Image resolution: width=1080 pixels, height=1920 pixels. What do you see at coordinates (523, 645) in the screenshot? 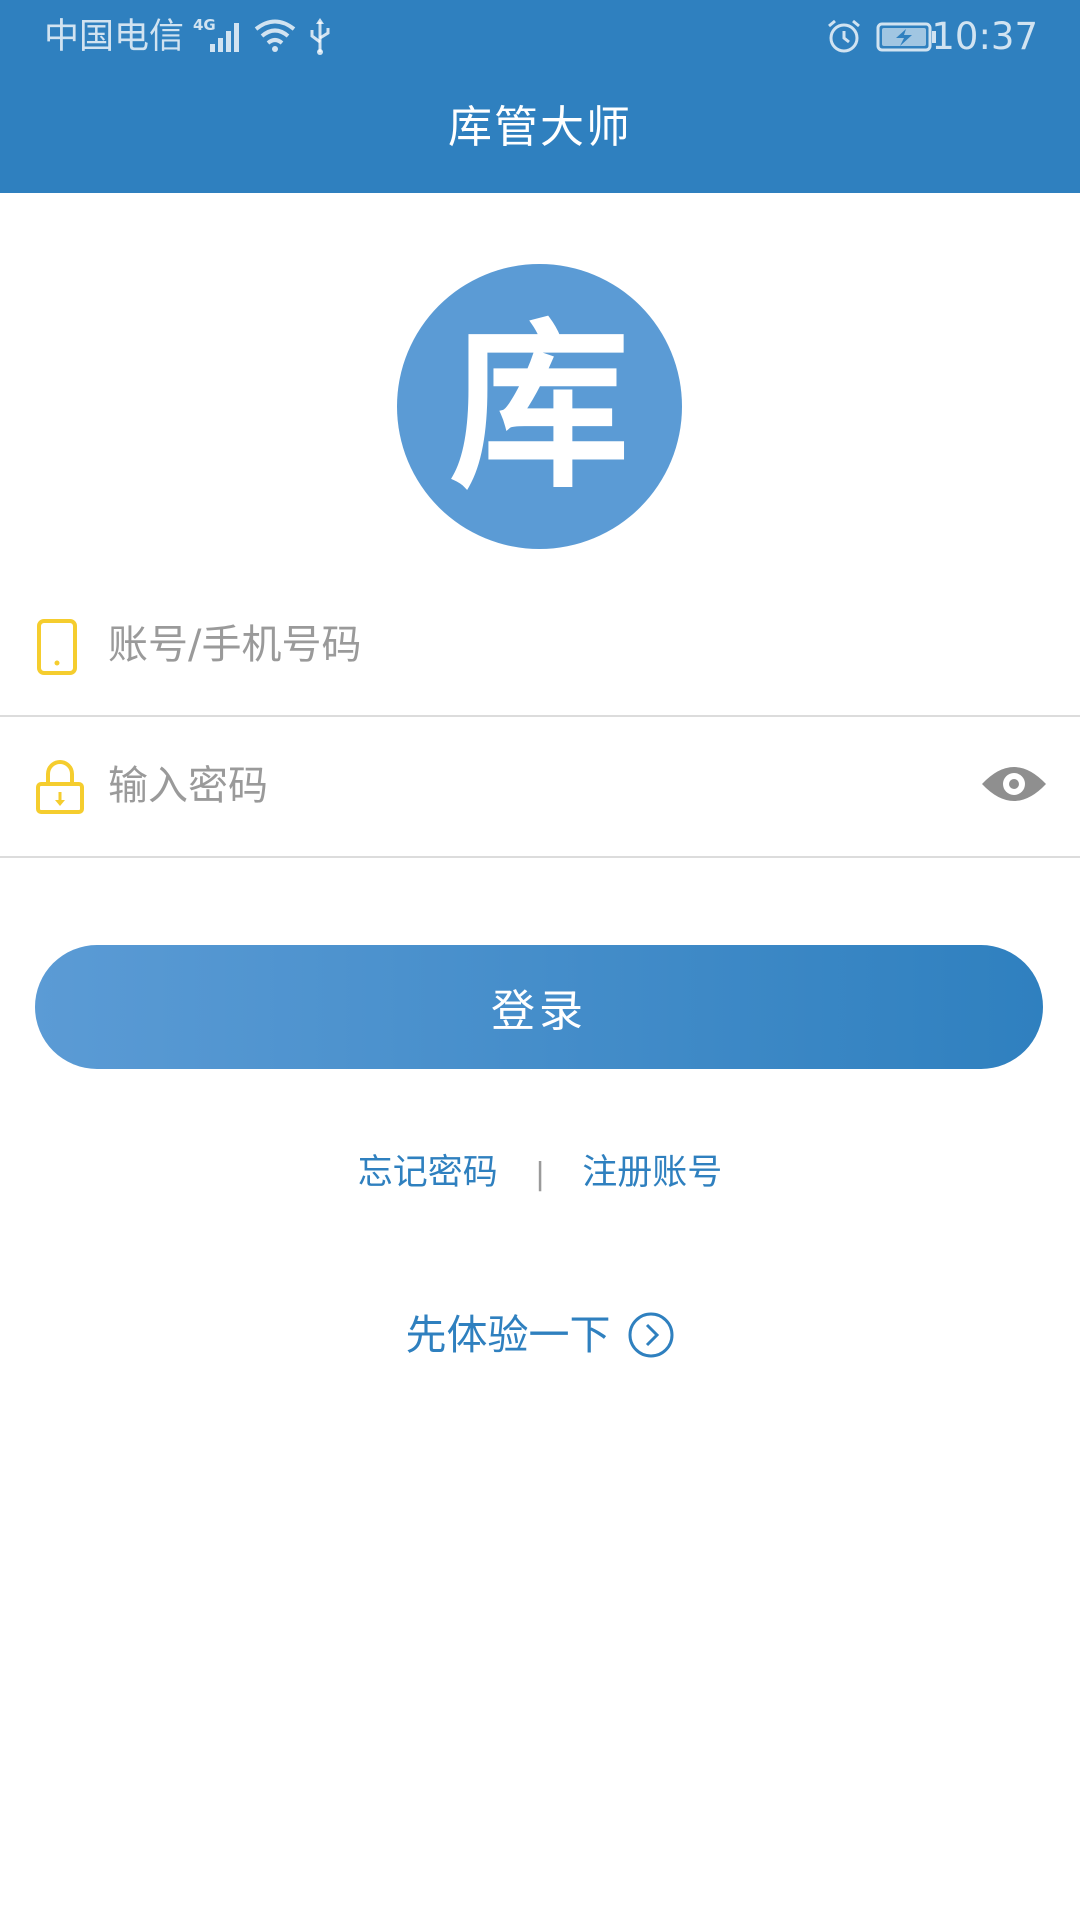
I see `account-input` at bounding box center [523, 645].